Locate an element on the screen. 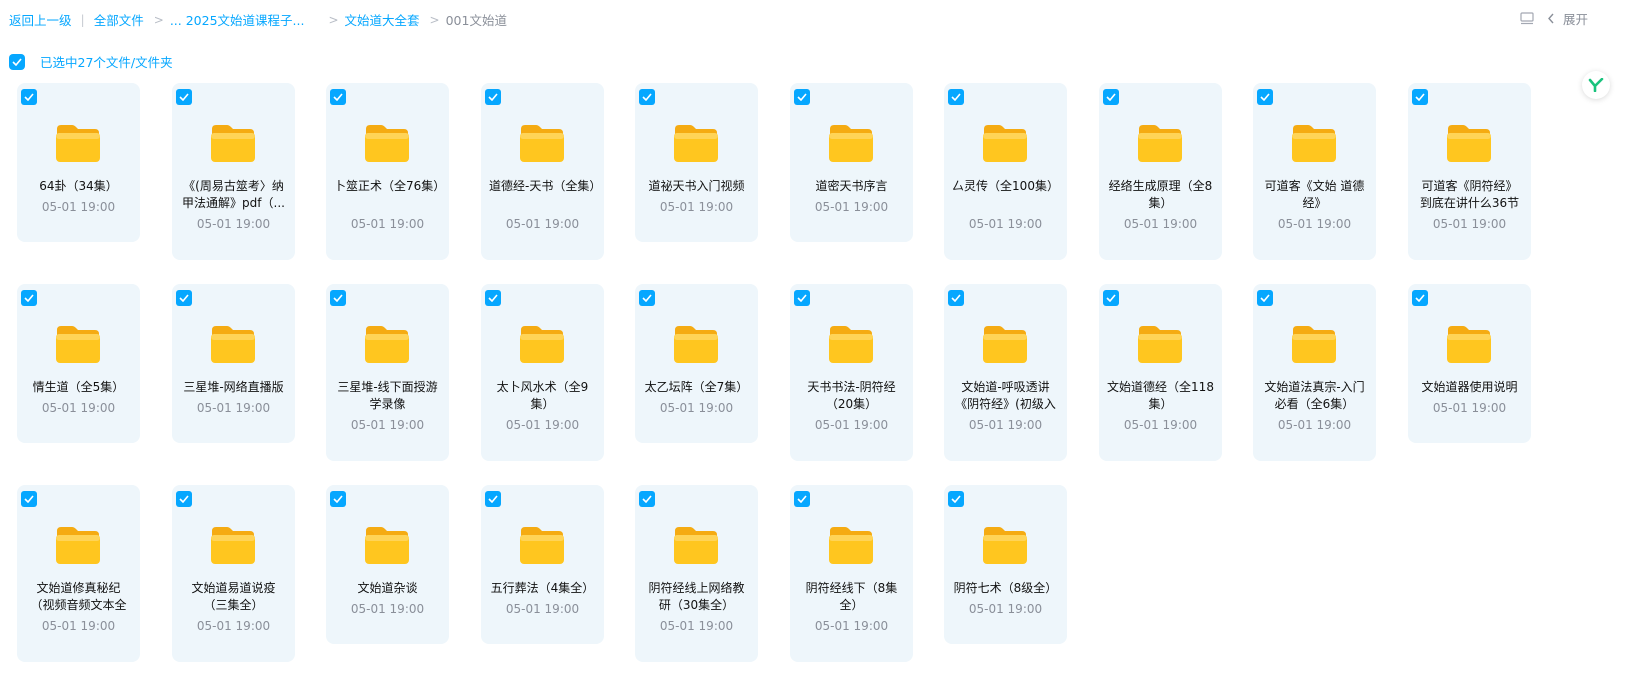 This screenshot has width=1625, height=700. folder-card: 可道客《文始 道德经》 05-01 19:00 is located at coordinates (1314, 171).